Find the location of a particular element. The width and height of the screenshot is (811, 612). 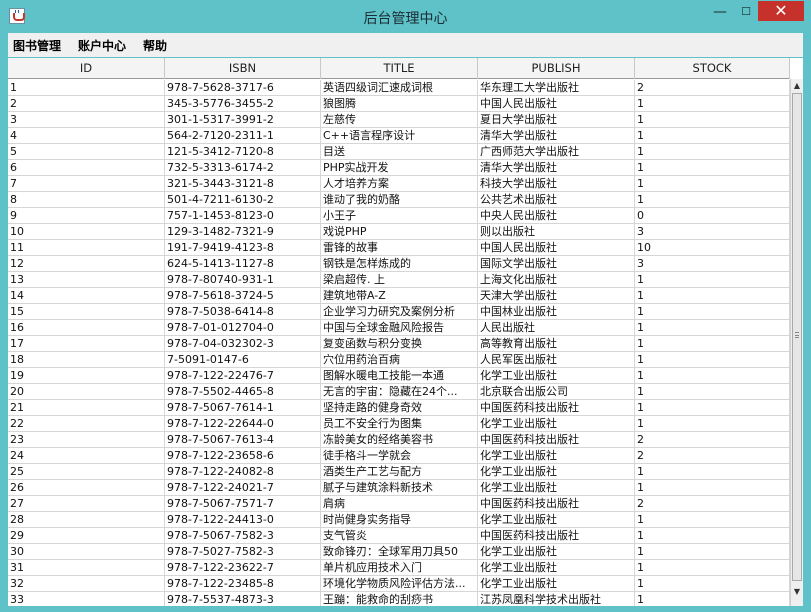

cell-id: 15 is located at coordinates (86, 312).